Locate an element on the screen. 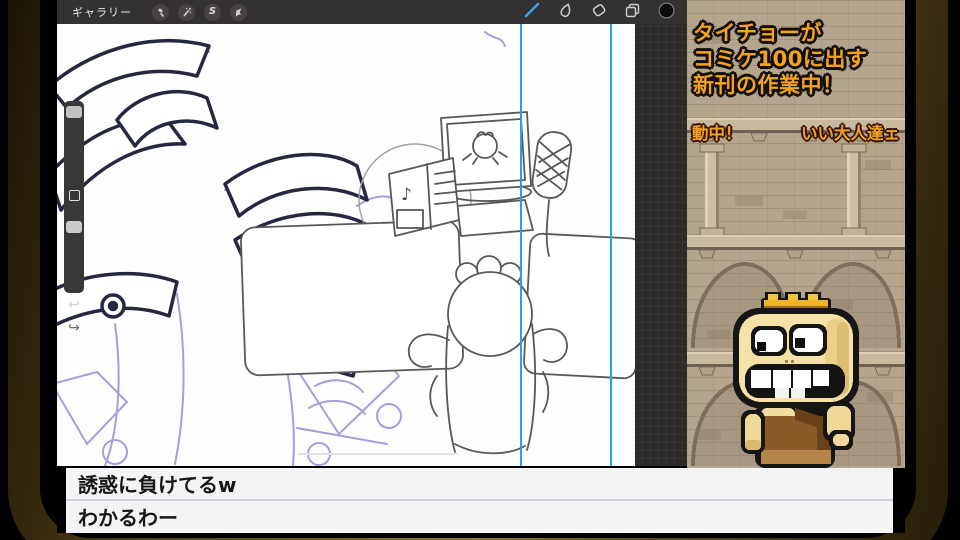 The image size is (960, 540). modify-button is located at coordinates (74, 195).